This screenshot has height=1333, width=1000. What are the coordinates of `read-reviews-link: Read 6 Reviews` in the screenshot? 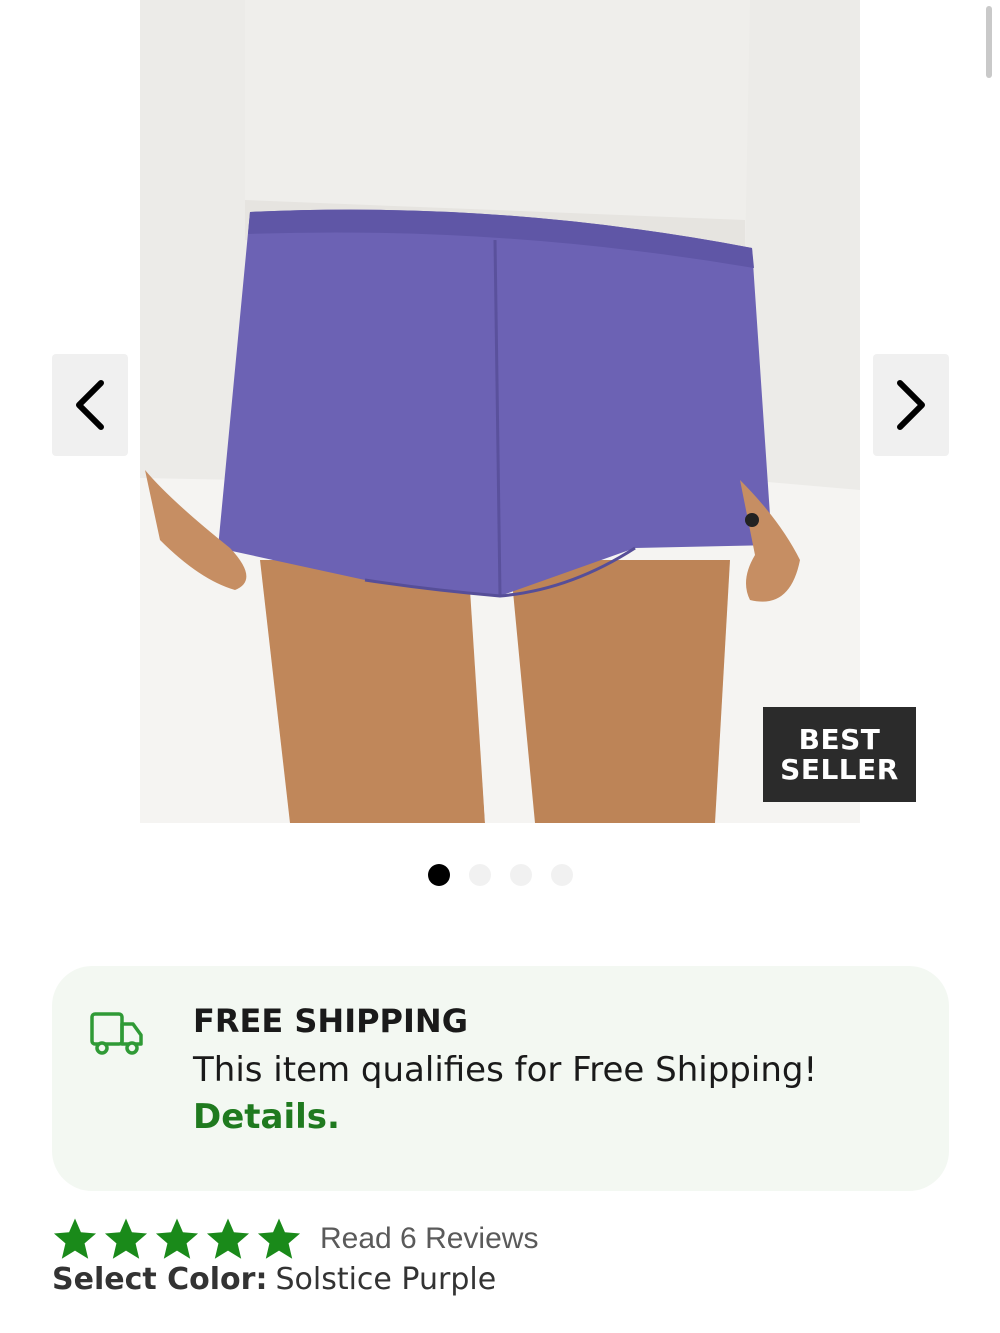 It's located at (429, 1239).